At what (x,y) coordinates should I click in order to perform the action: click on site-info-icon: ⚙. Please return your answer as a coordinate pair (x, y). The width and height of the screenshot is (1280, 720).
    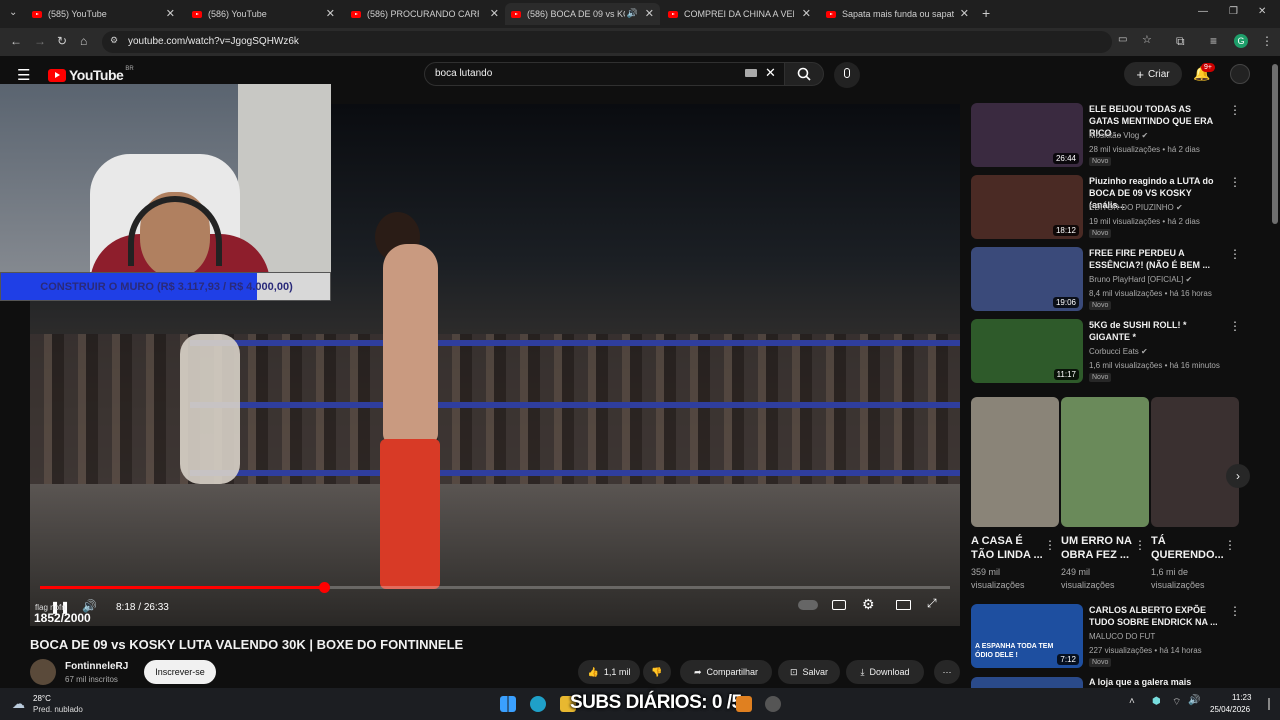
    Looking at the image, I should click on (114, 40).